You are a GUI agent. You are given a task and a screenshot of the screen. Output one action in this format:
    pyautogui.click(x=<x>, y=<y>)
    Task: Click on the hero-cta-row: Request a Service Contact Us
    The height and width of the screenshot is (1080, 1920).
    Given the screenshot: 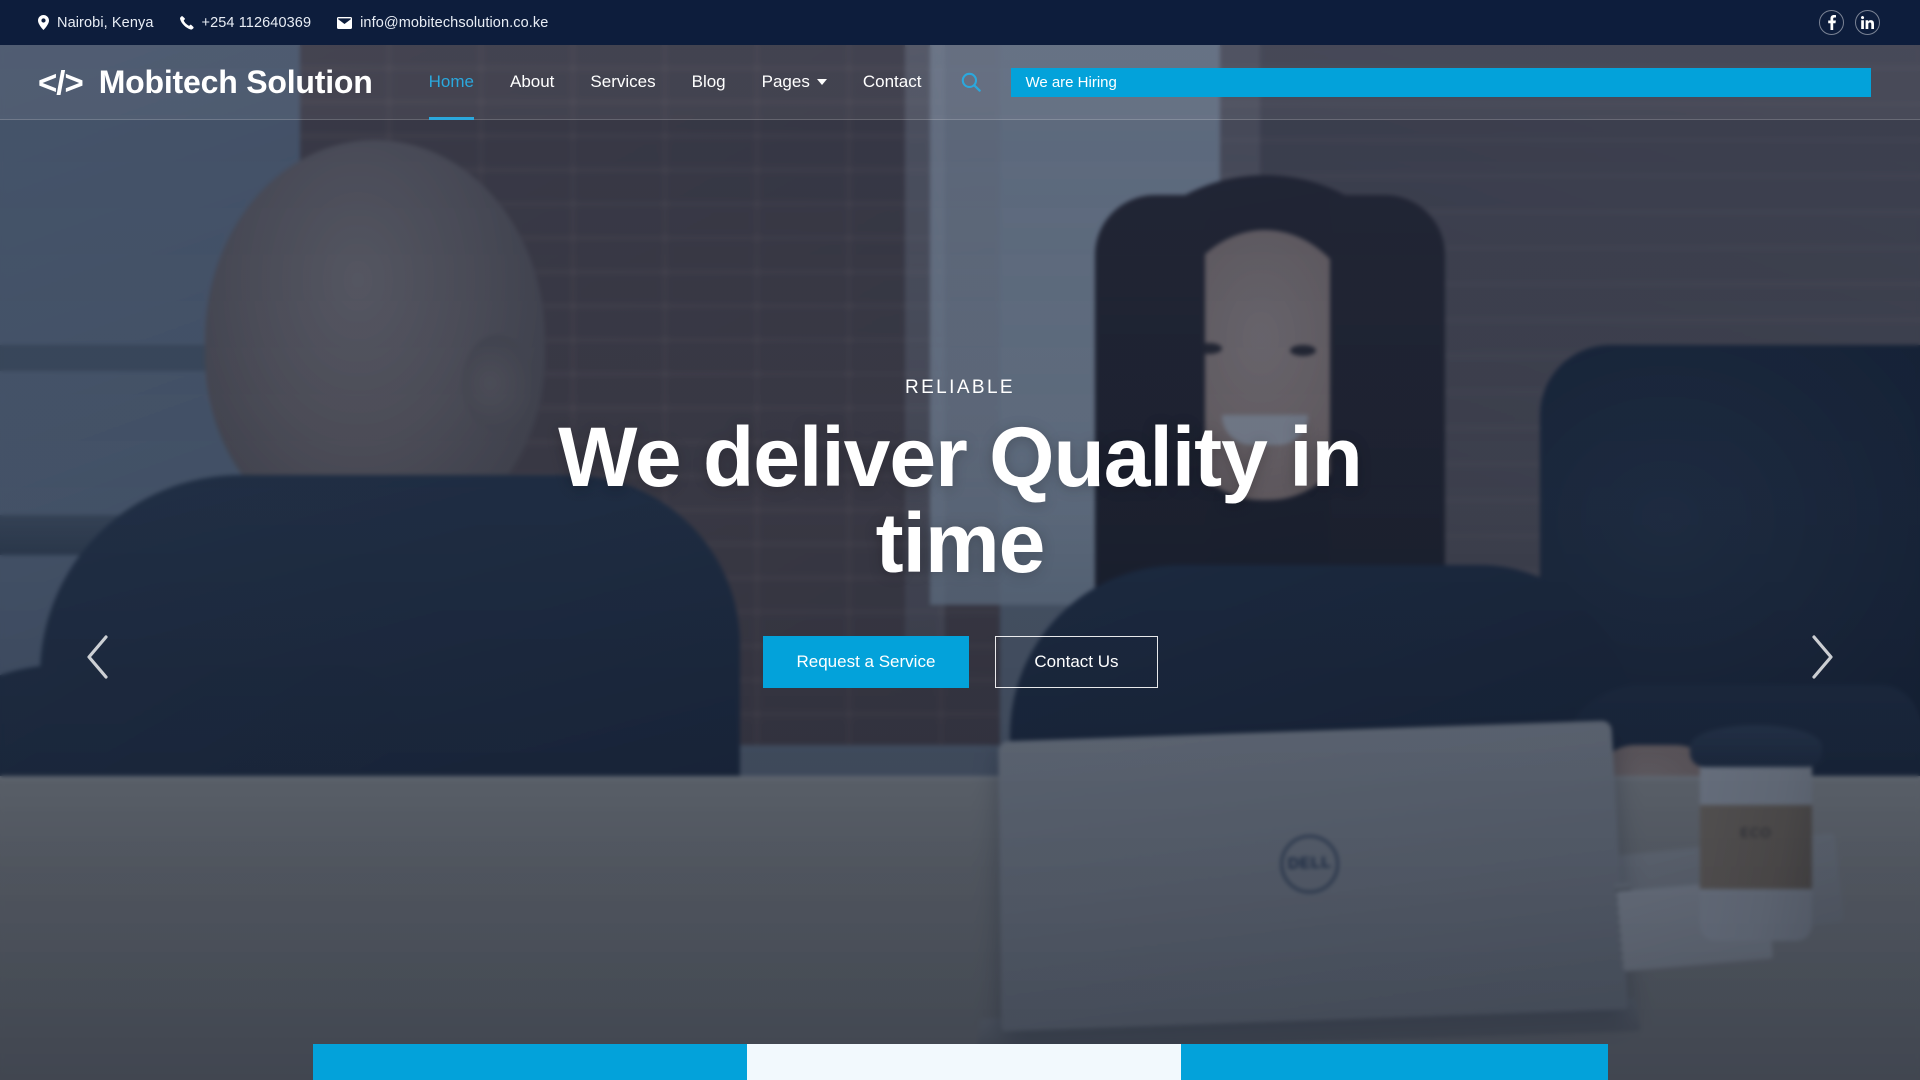 What is the action you would take?
    pyautogui.click(x=960, y=662)
    